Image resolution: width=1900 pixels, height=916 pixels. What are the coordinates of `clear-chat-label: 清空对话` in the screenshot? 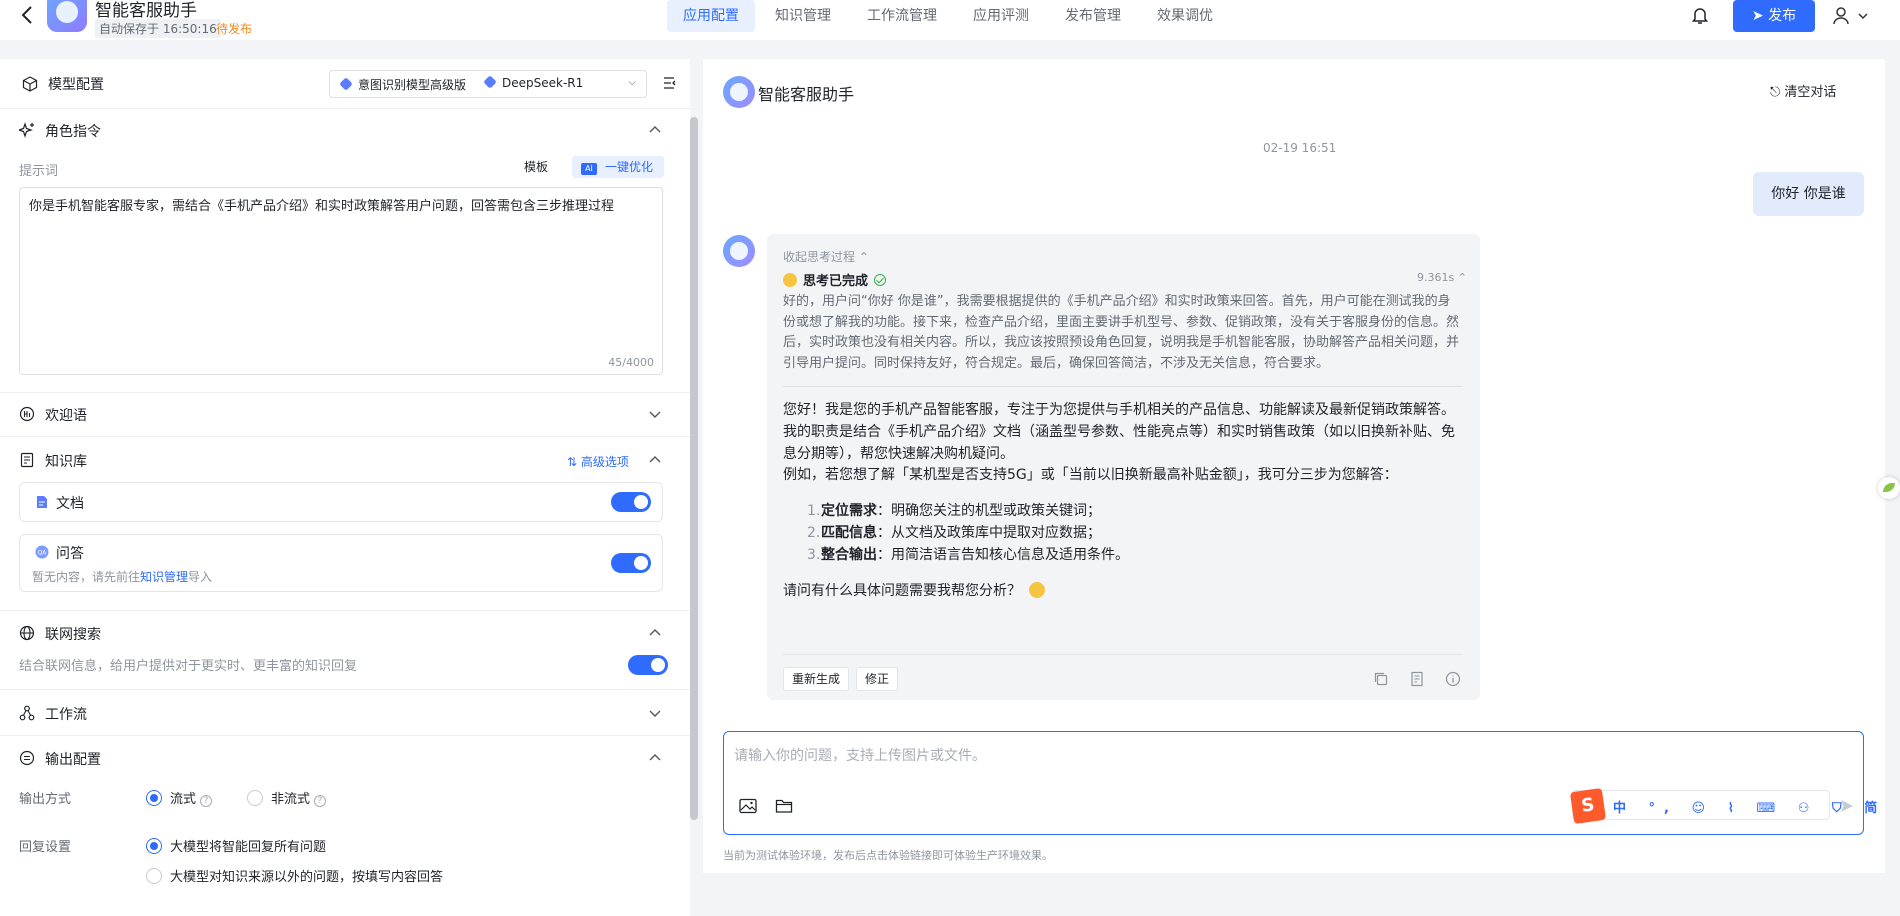 It's located at (1810, 92).